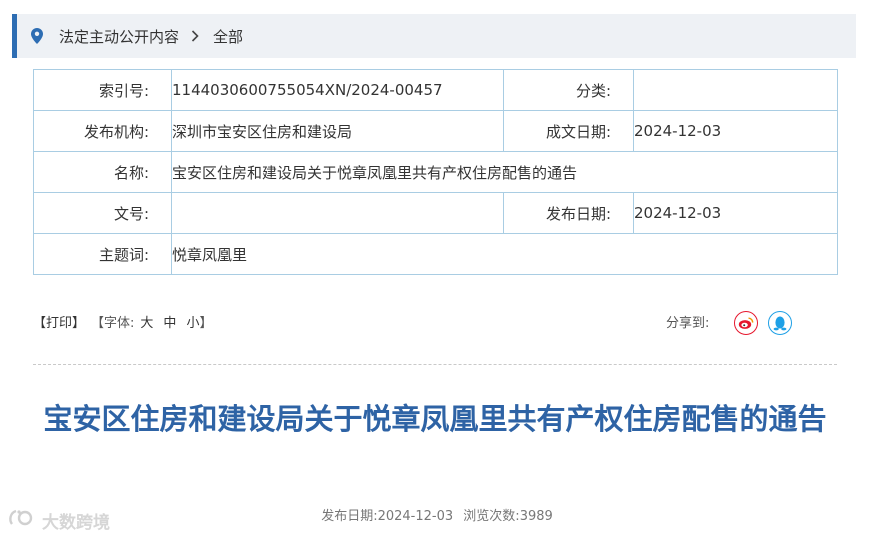  Describe the element at coordinates (169, 321) in the screenshot. I see `font-medium-button: 中` at that location.